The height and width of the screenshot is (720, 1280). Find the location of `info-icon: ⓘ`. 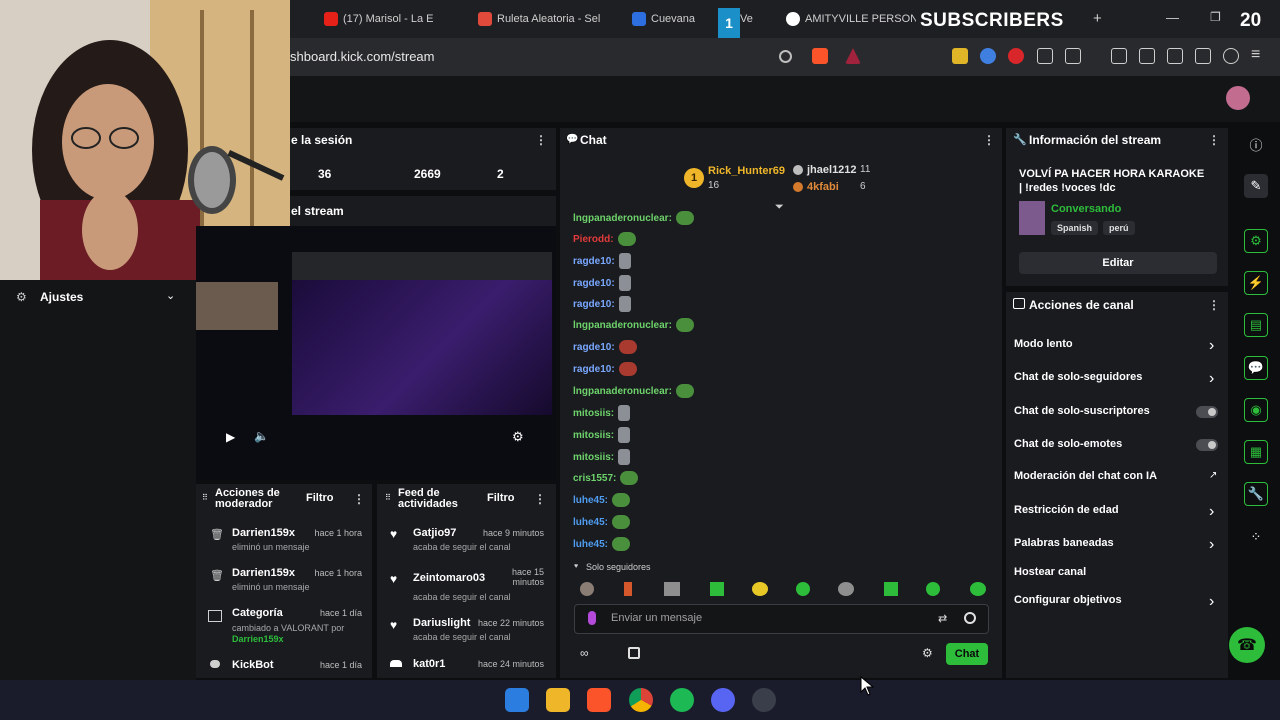

info-icon: ⓘ is located at coordinates (1256, 144).